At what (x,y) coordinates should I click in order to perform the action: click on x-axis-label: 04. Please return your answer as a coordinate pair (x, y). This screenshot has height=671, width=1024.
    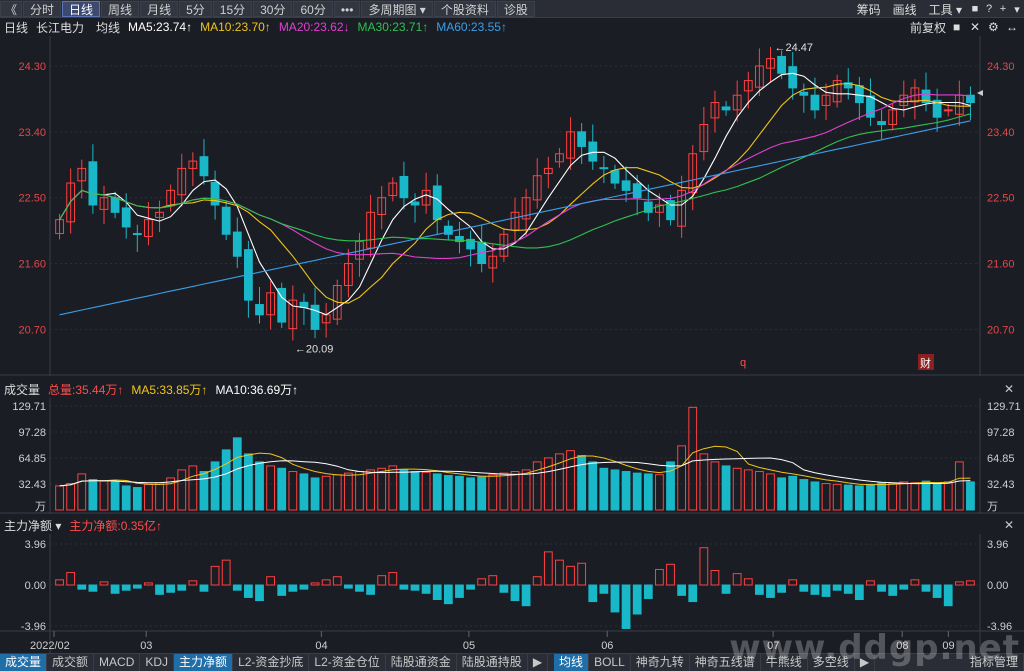
    Looking at the image, I should click on (321, 646).